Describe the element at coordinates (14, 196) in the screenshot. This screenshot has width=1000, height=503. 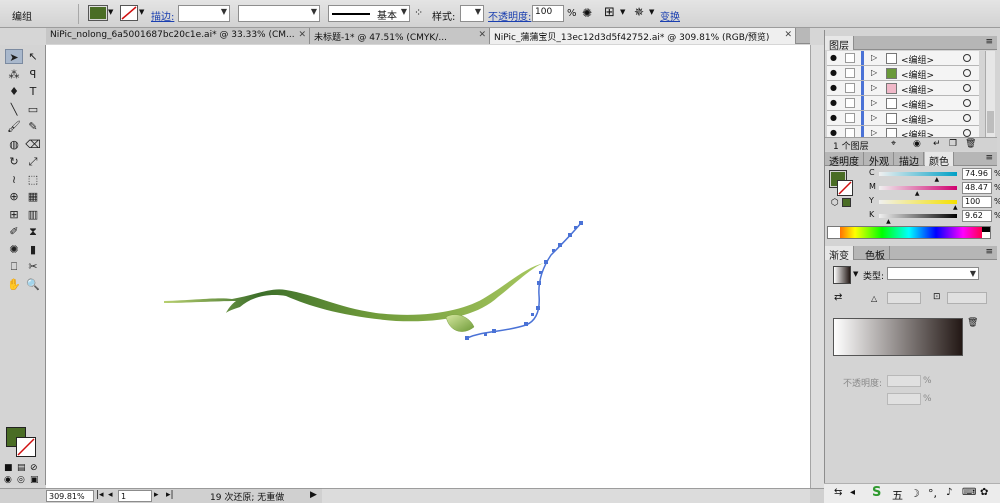
I see `shape-builder-tool: ⊕` at that location.